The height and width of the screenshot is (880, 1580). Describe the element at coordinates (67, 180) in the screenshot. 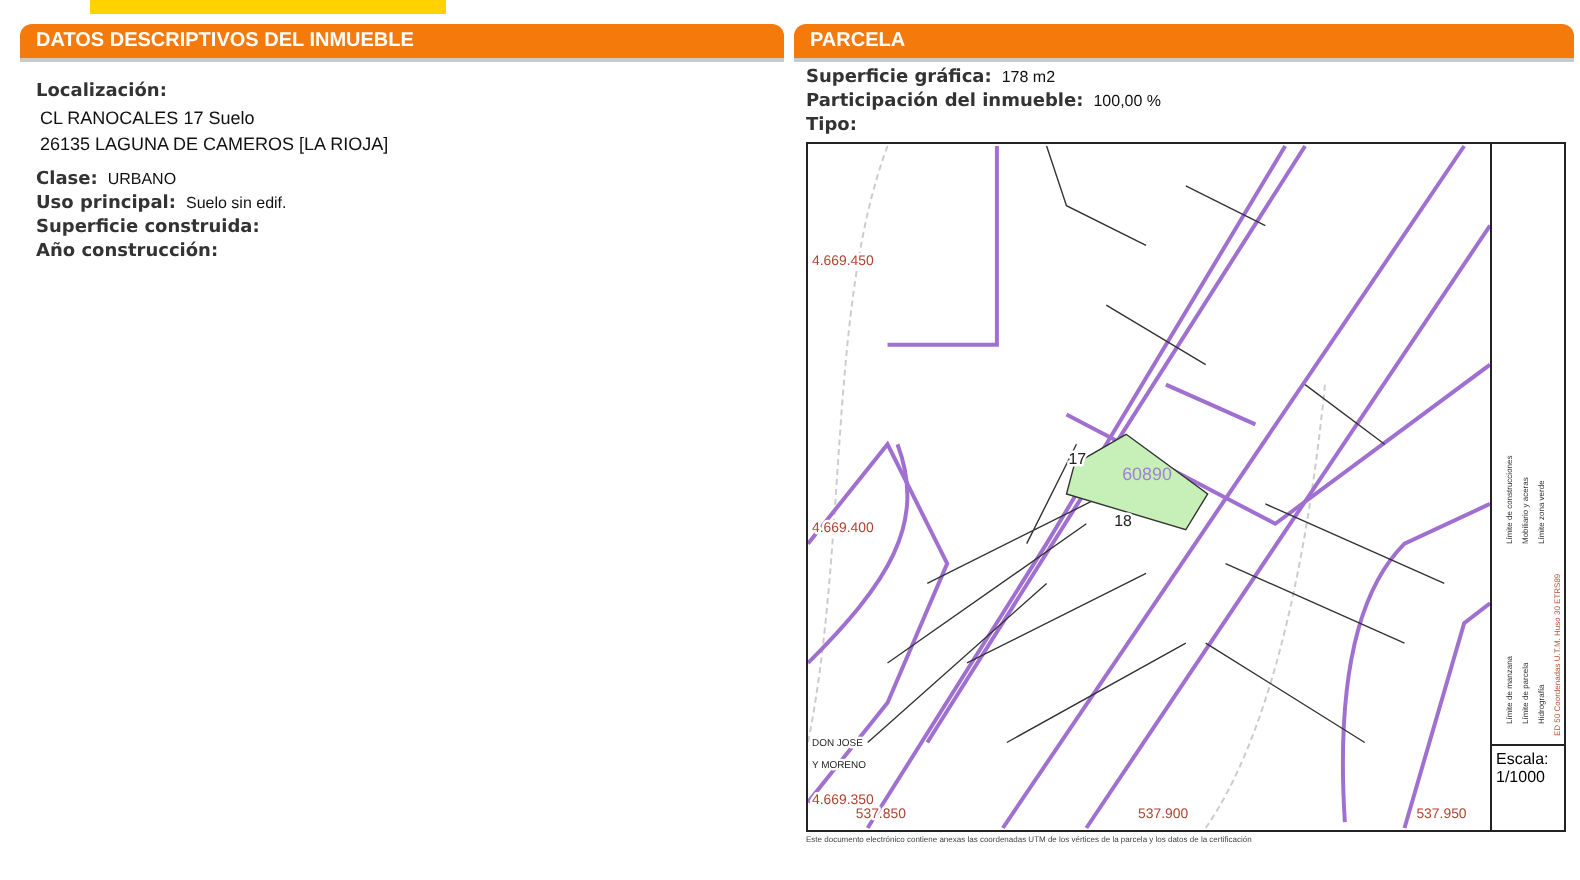

I see `field-label: Clase:` at that location.